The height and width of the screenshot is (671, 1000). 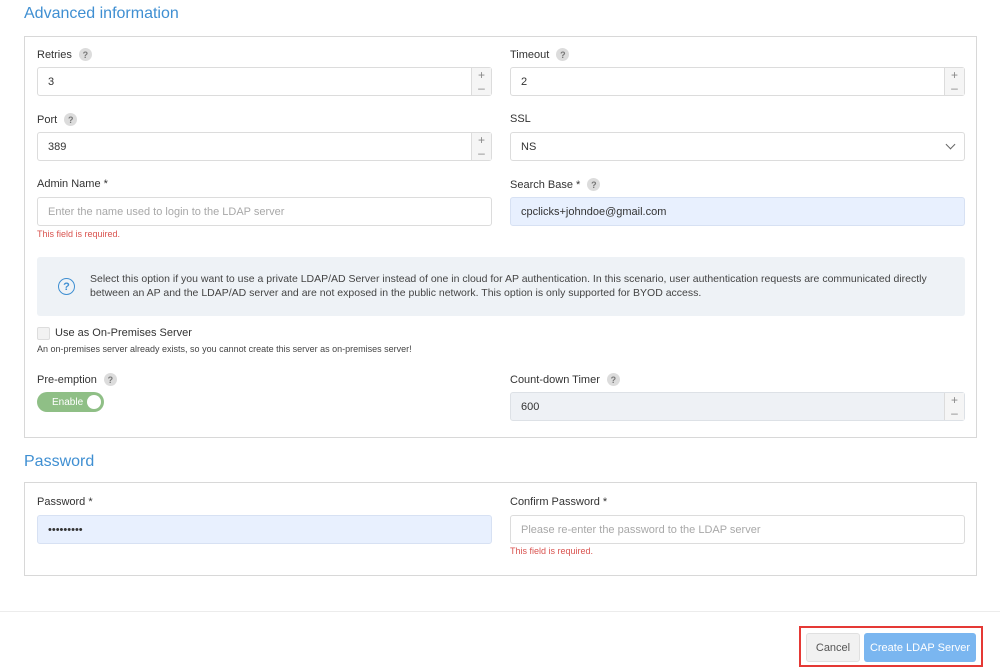 I want to click on port-value: 389, so click(x=57, y=146).